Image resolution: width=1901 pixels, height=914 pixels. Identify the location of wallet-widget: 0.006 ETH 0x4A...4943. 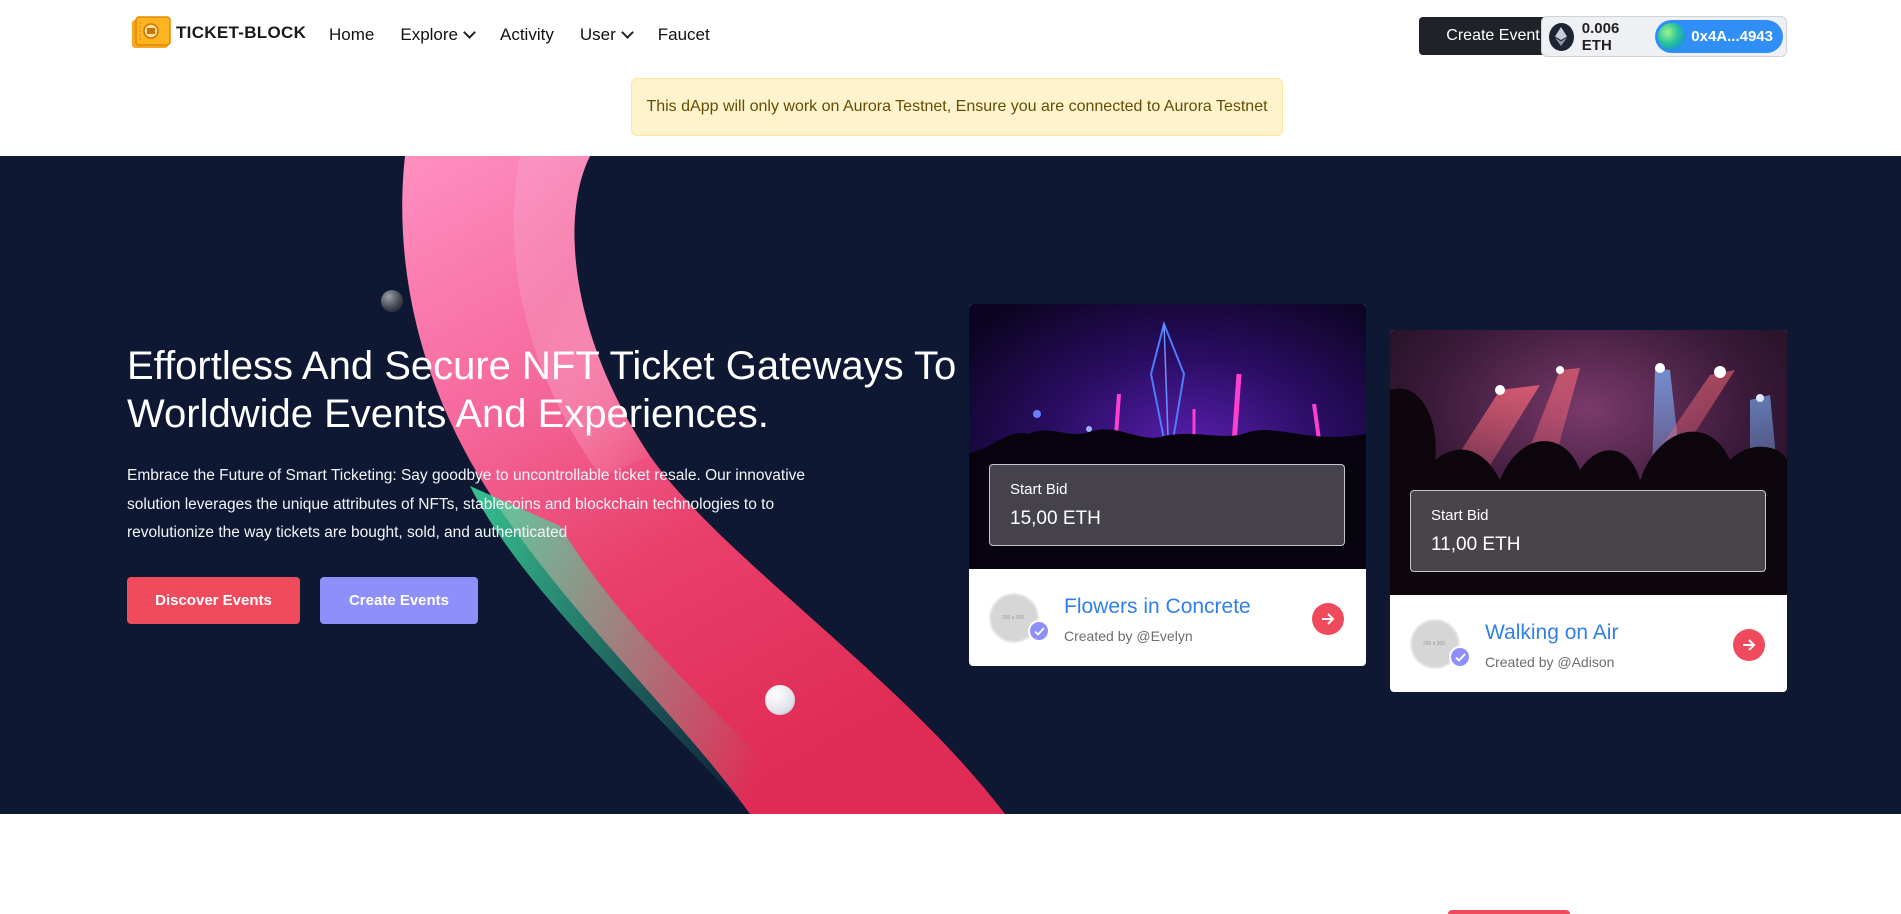
(1664, 36).